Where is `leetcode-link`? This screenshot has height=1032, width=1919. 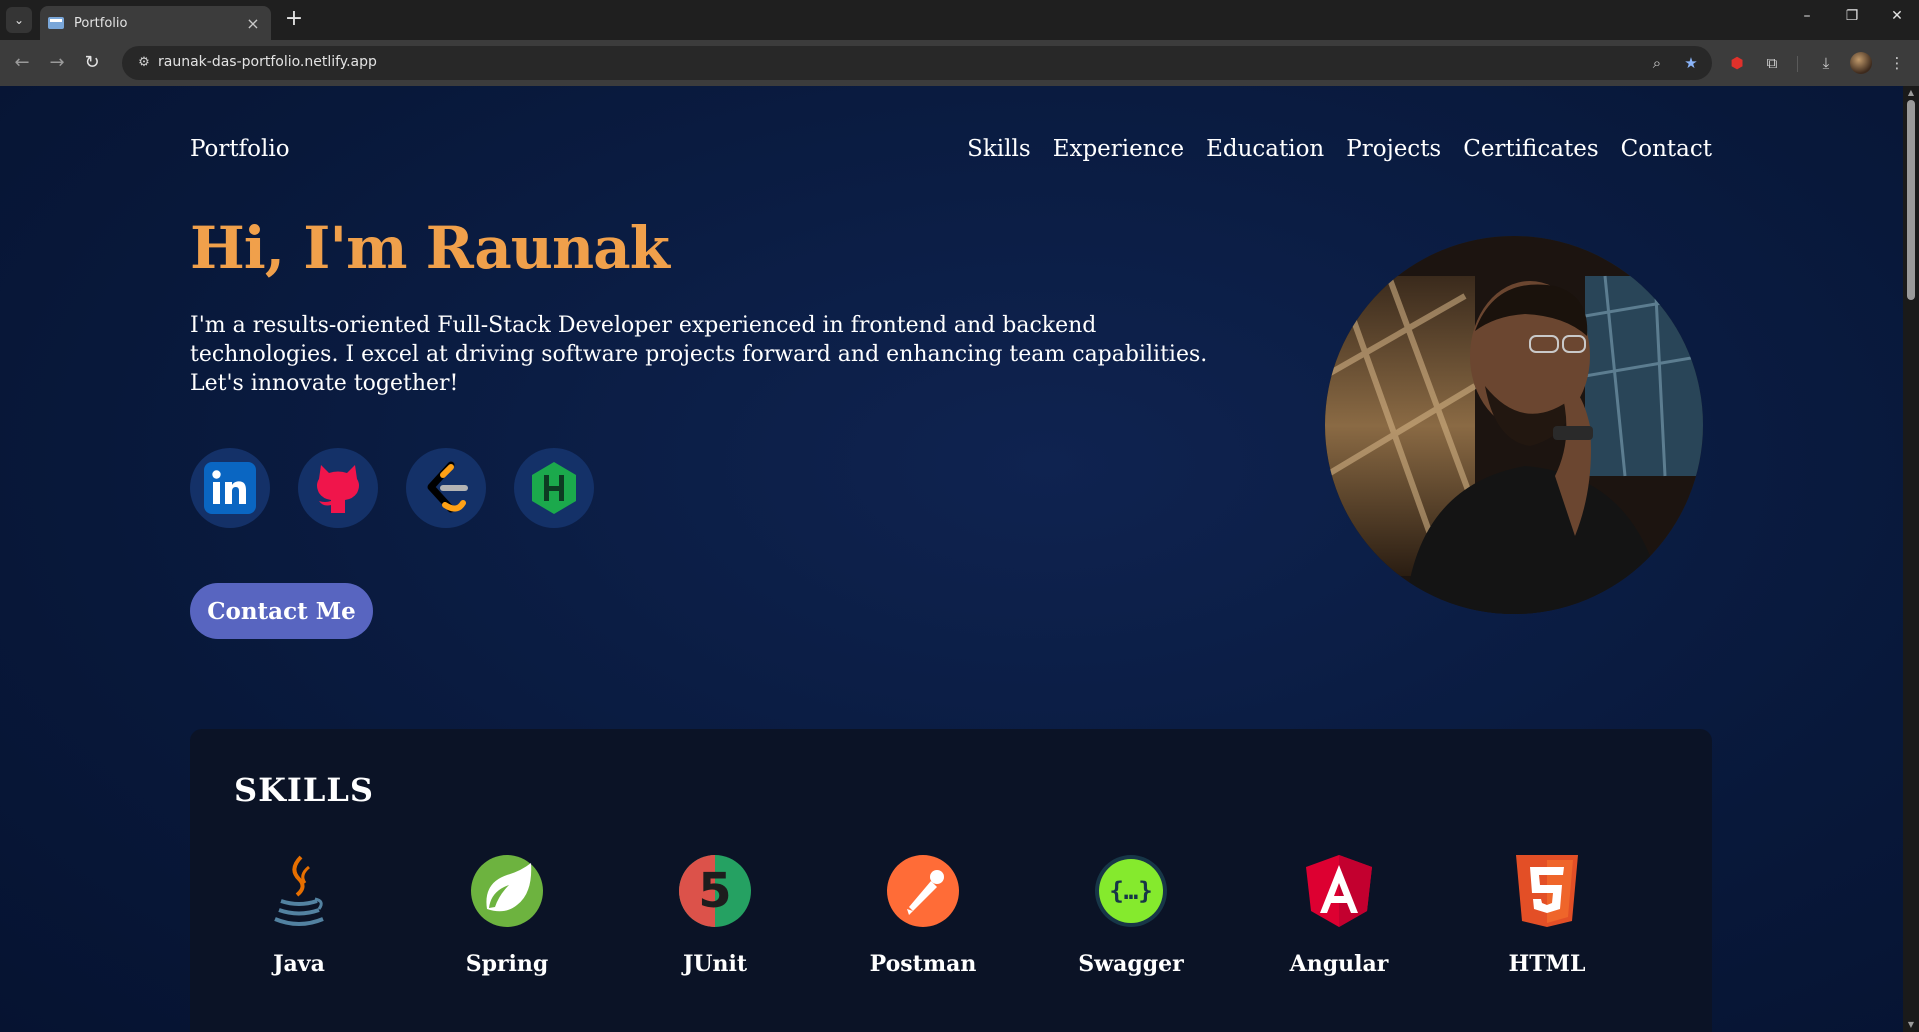
leetcode-link is located at coordinates (446, 488).